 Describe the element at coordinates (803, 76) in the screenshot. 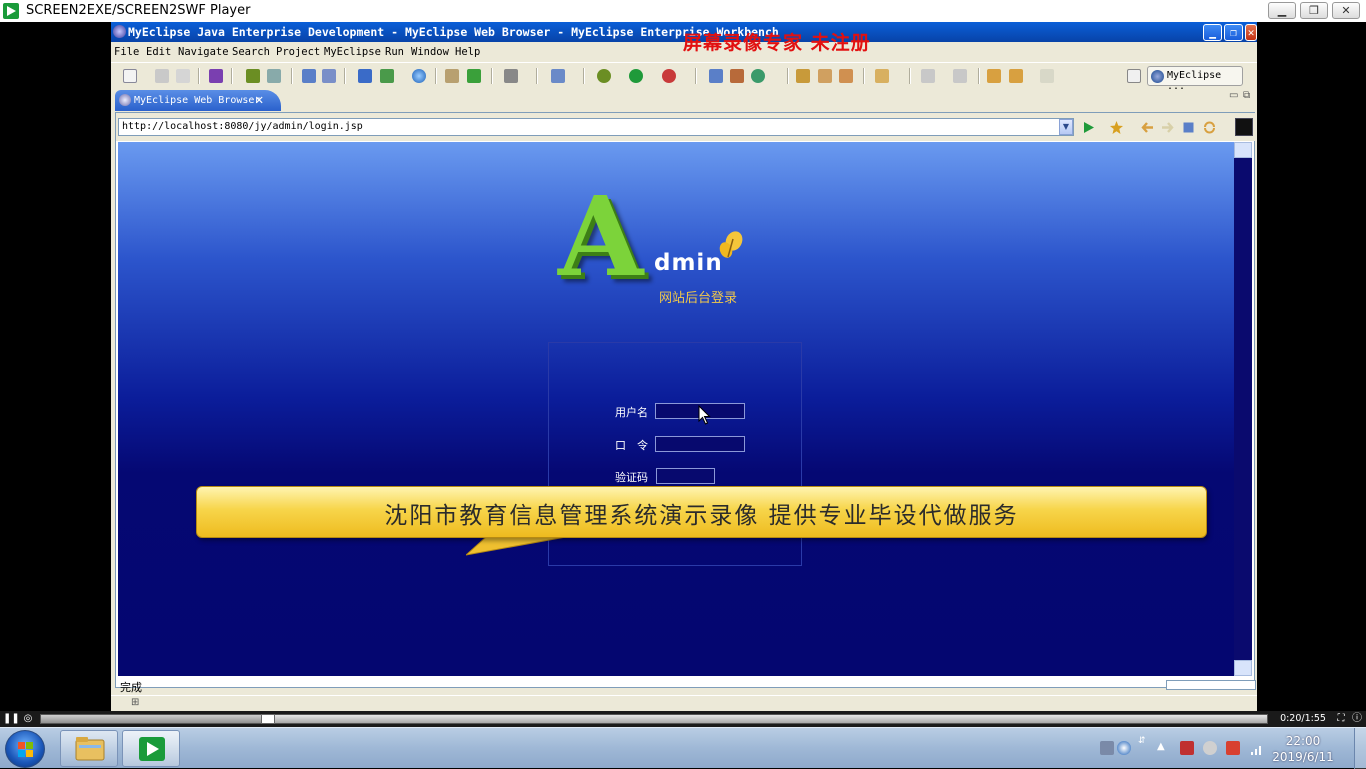

I see `open-task-icon` at that location.